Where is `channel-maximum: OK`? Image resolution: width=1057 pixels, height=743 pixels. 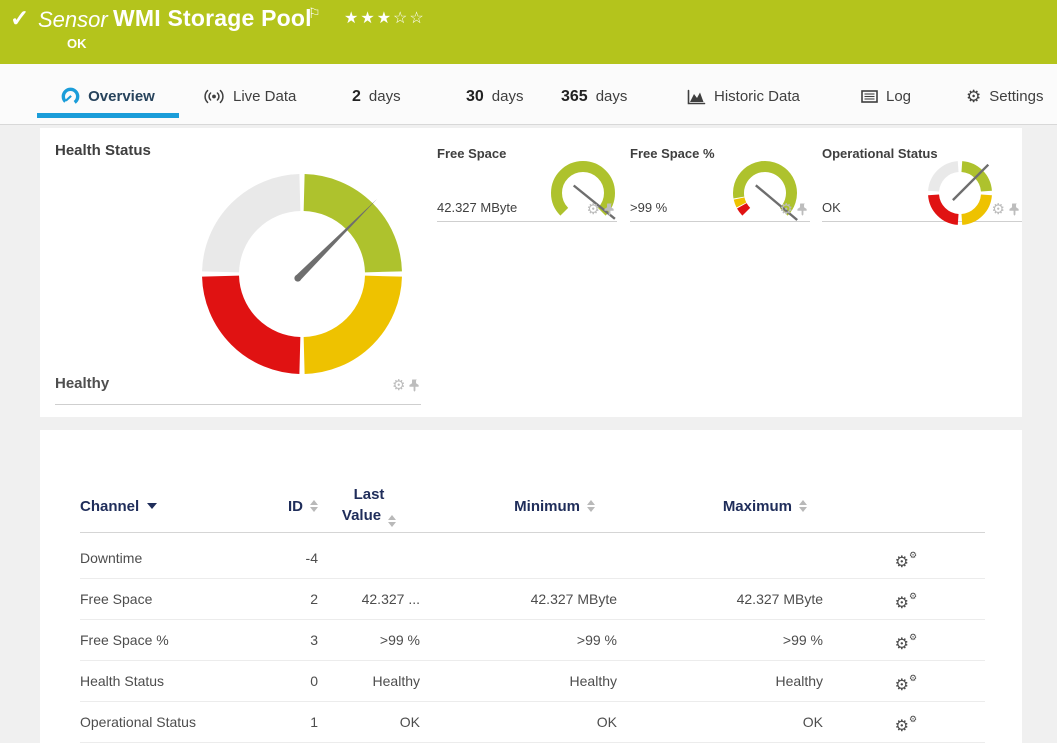
channel-maximum: OK is located at coordinates (812, 722).